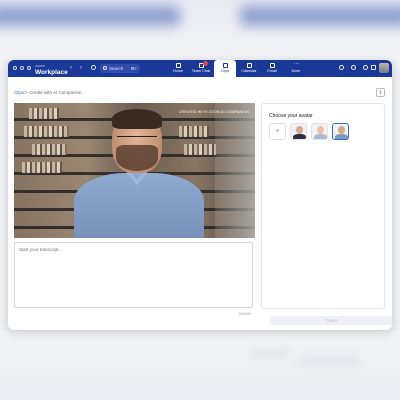 Image resolution: width=400 pixels, height=400 pixels. Describe the element at coordinates (93, 67) in the screenshot. I see `history-icon` at that location.